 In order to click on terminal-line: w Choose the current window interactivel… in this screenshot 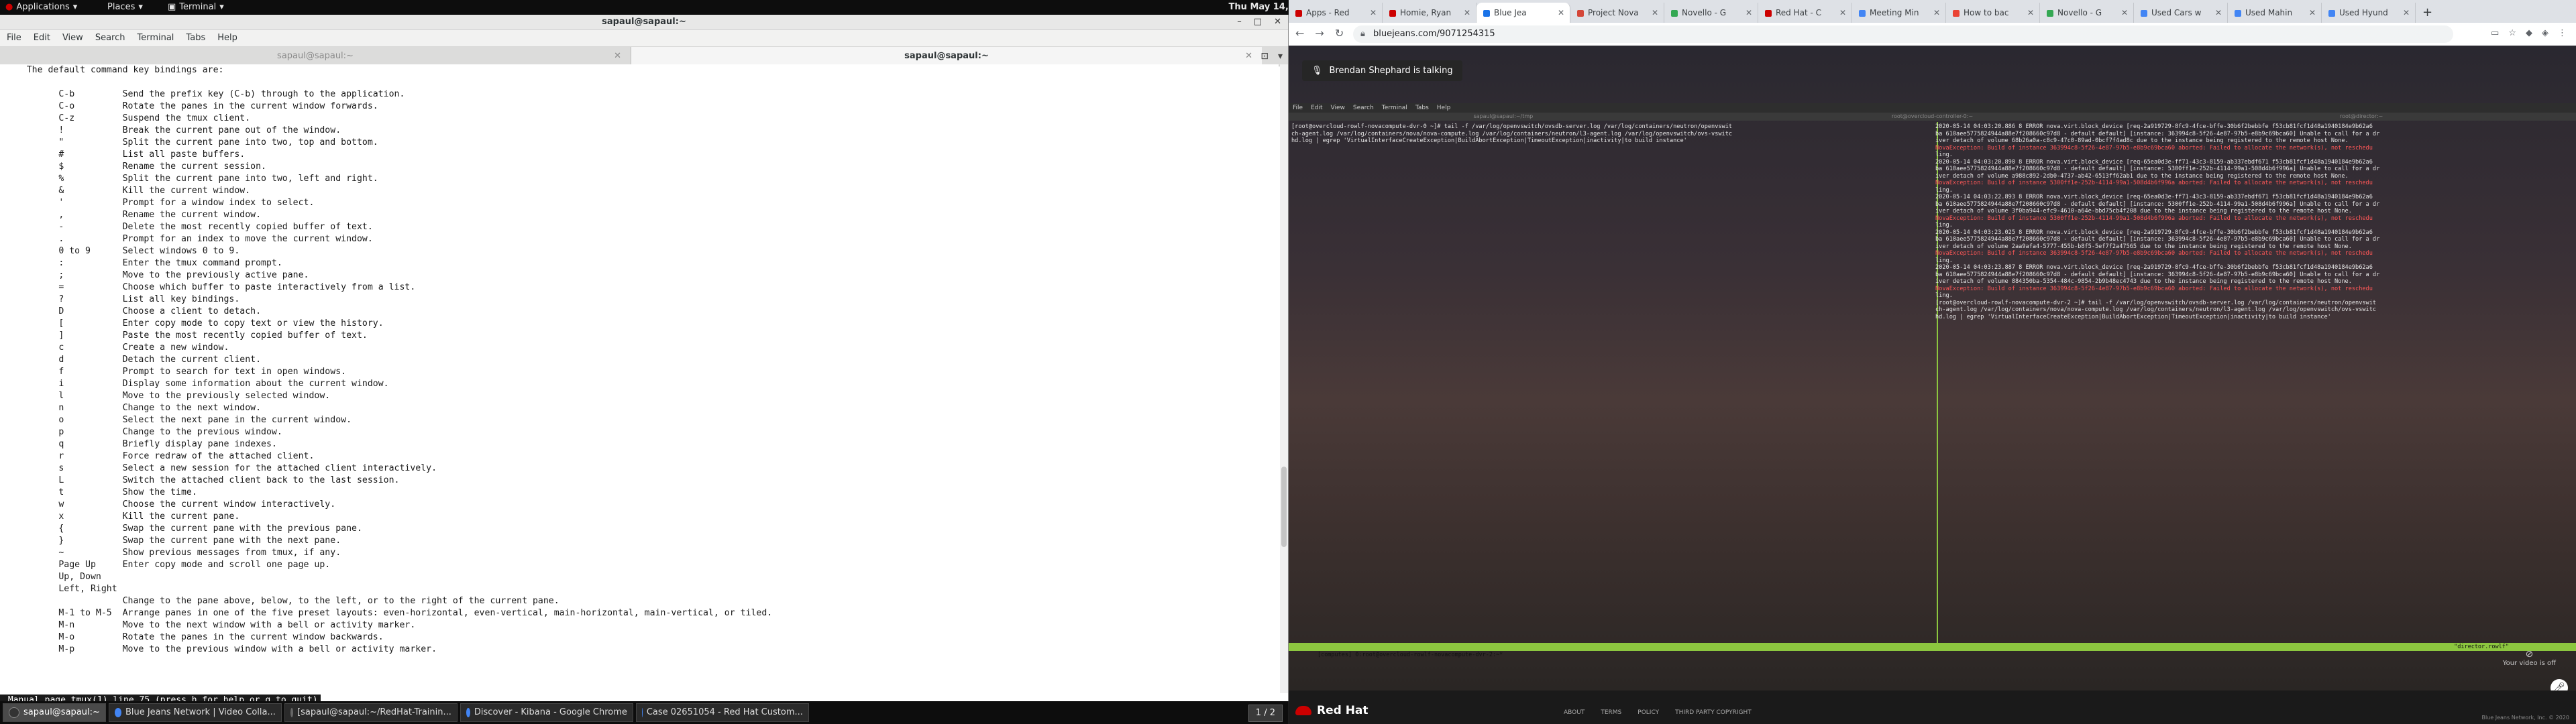, I will do `click(168, 504)`.